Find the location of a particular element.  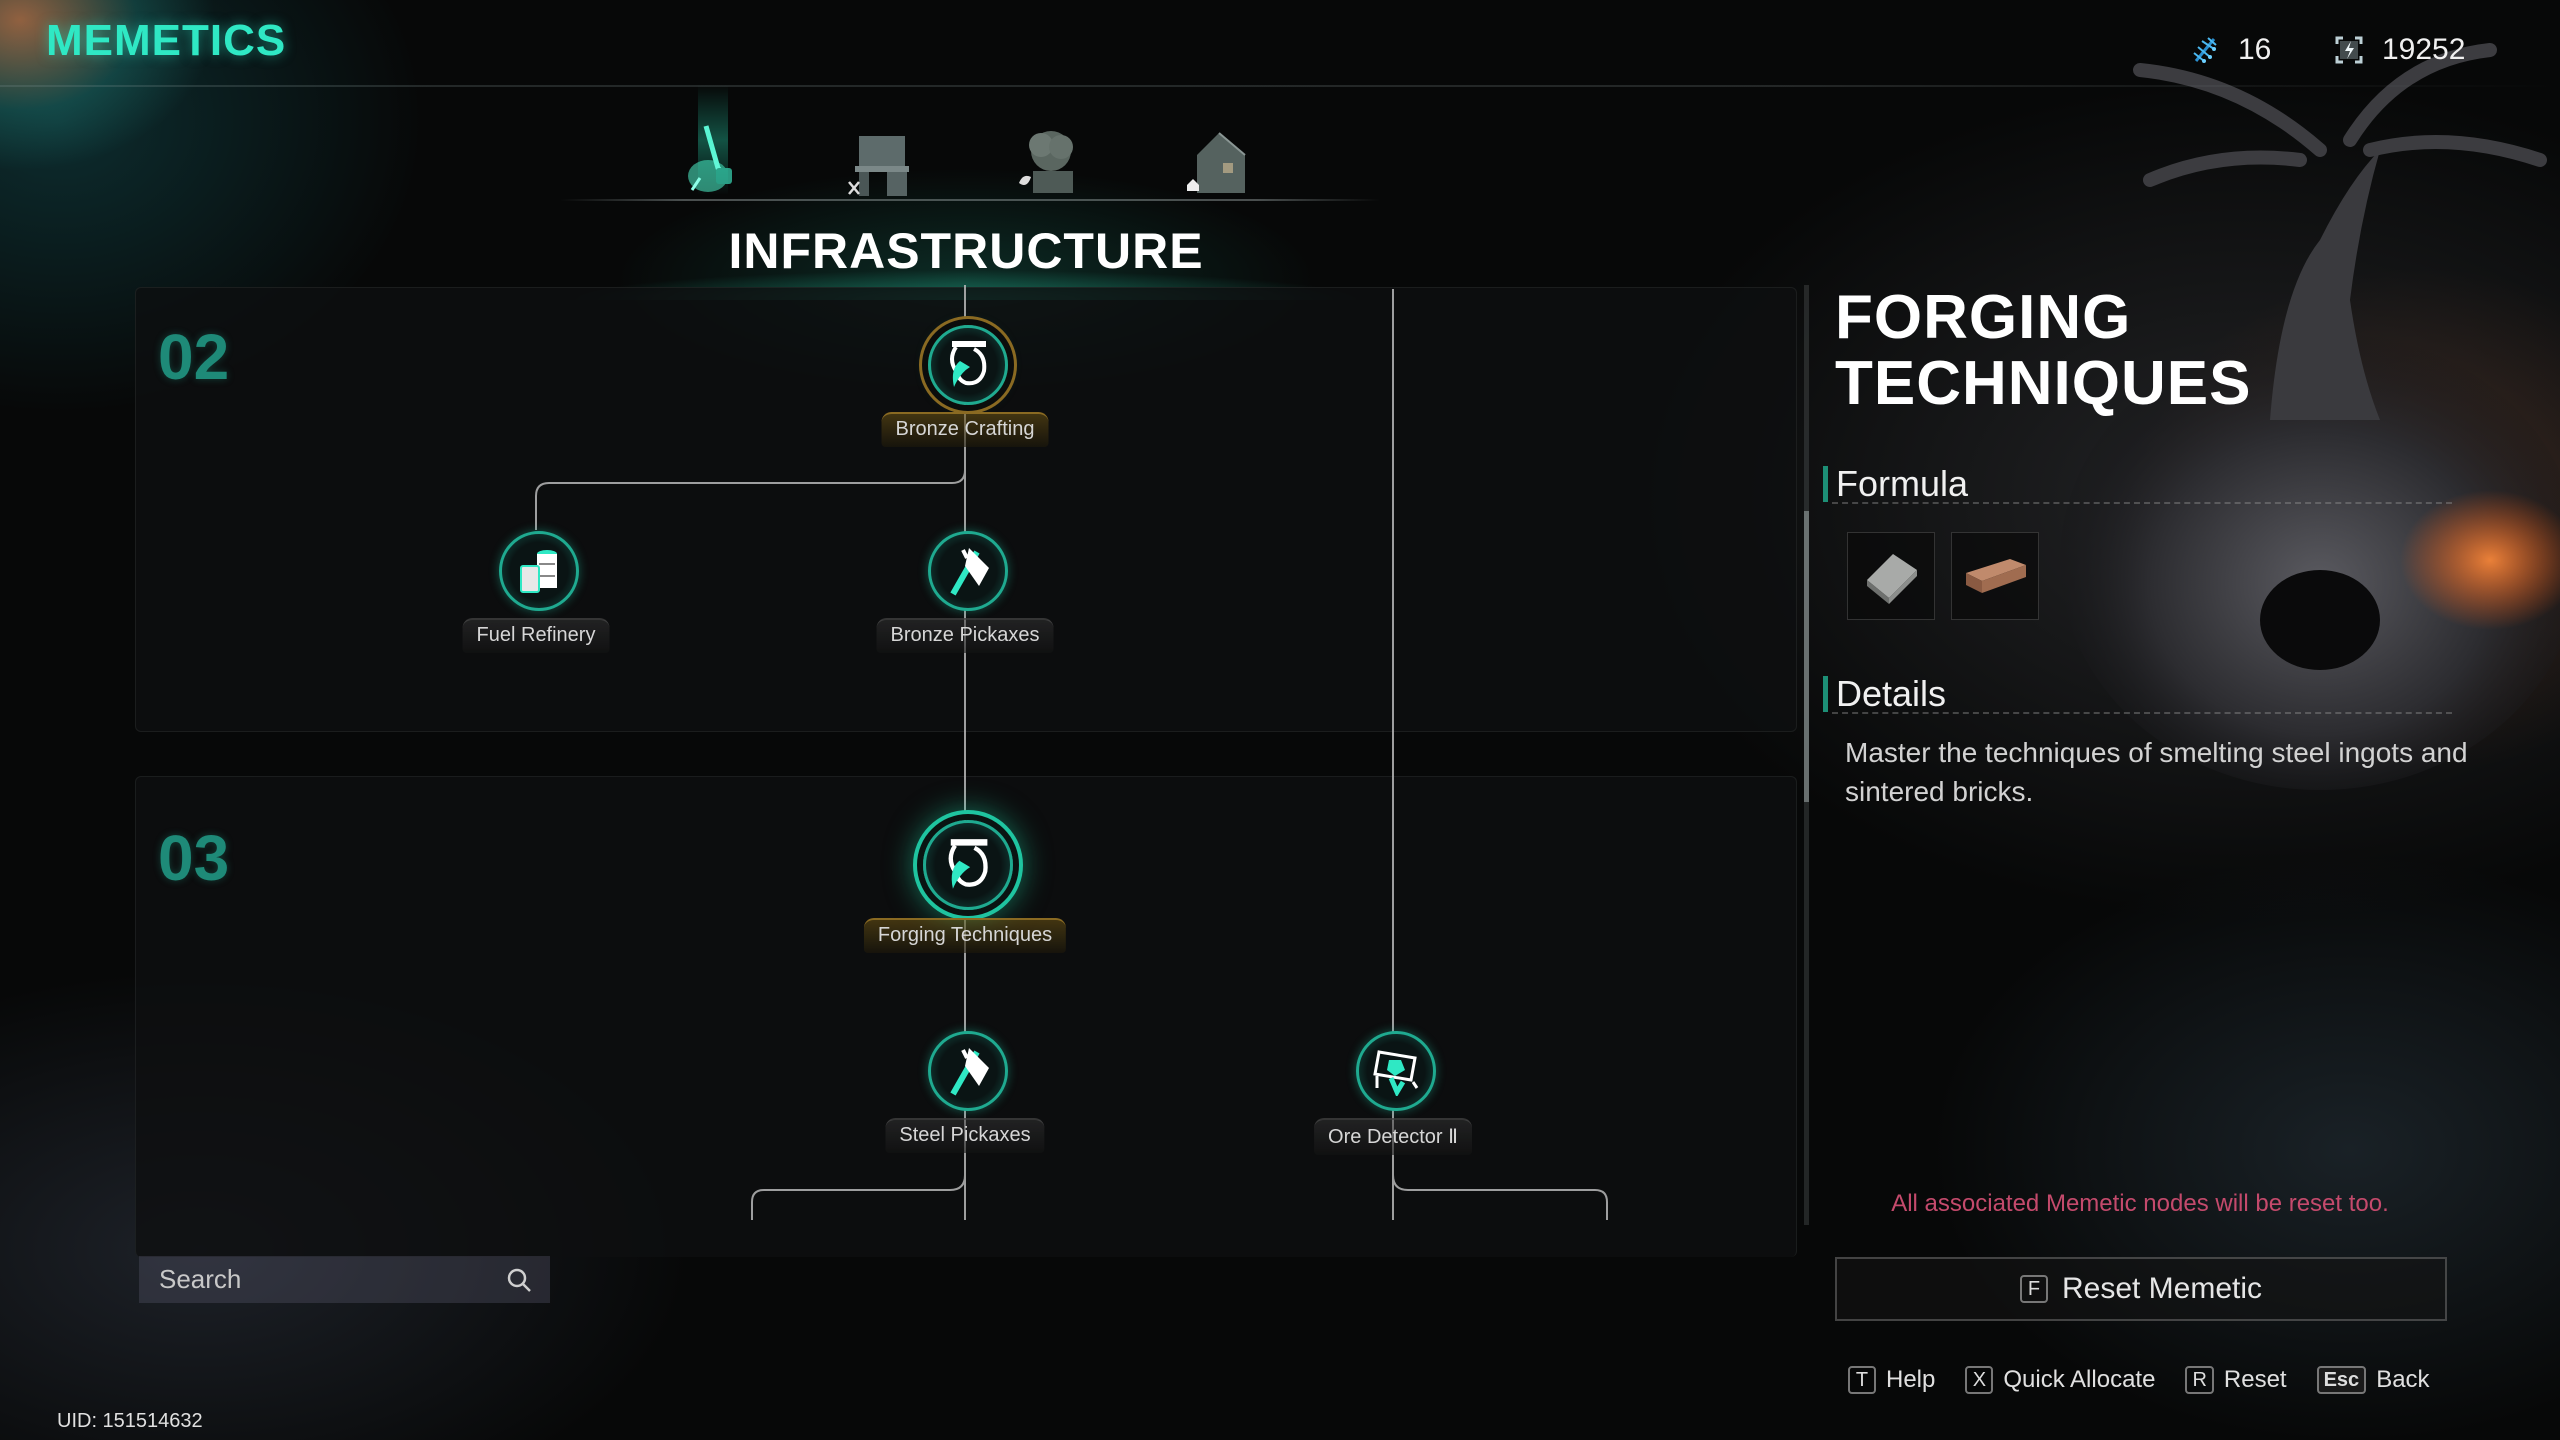

workbench-icon is located at coordinates (878, 166).